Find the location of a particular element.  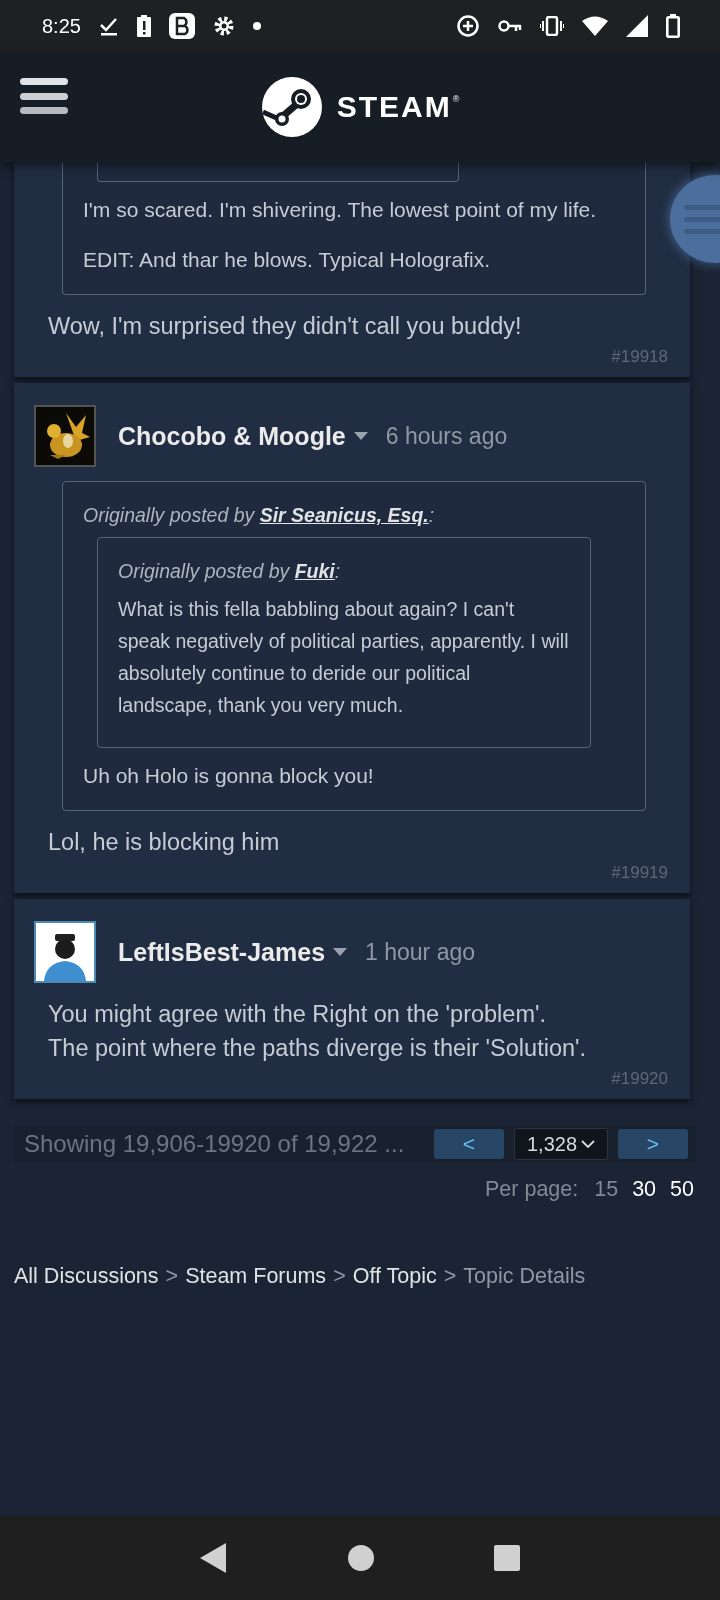

battery-icon is located at coordinates (673, 26).